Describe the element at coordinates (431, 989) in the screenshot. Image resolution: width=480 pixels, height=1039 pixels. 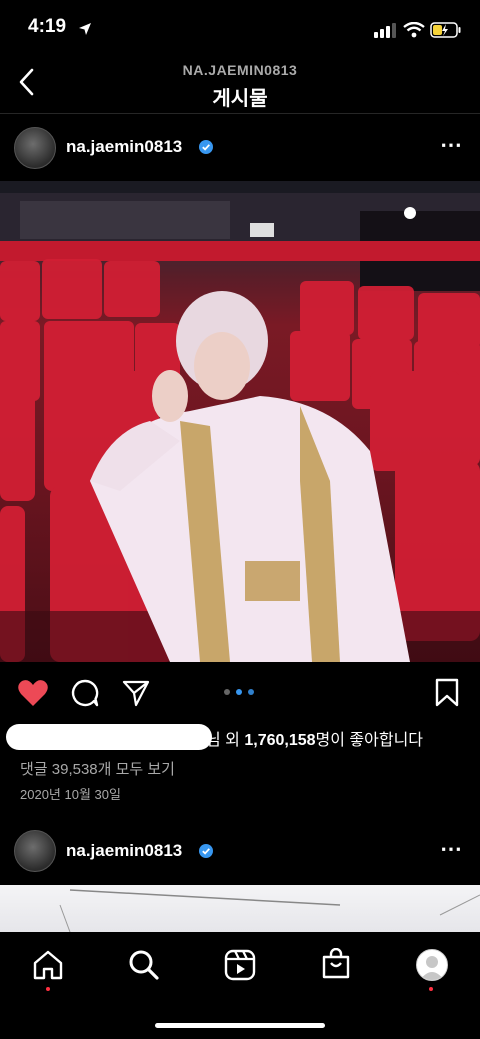
I see `profile-notification-dot` at that location.